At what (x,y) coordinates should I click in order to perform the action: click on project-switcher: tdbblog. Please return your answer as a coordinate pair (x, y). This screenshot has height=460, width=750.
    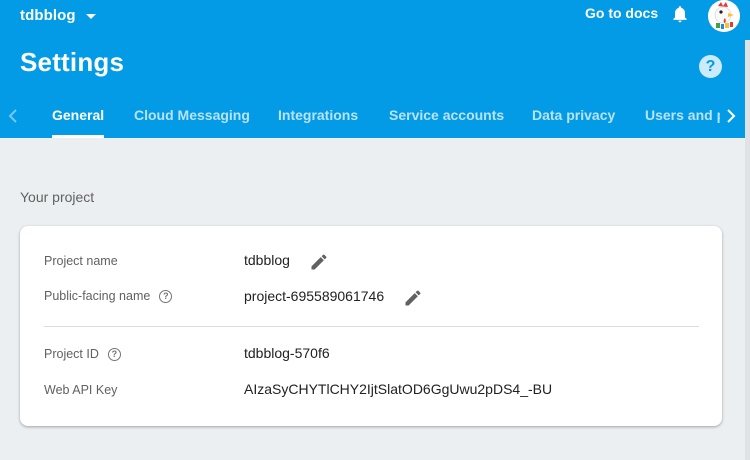
    Looking at the image, I should click on (58, 15).